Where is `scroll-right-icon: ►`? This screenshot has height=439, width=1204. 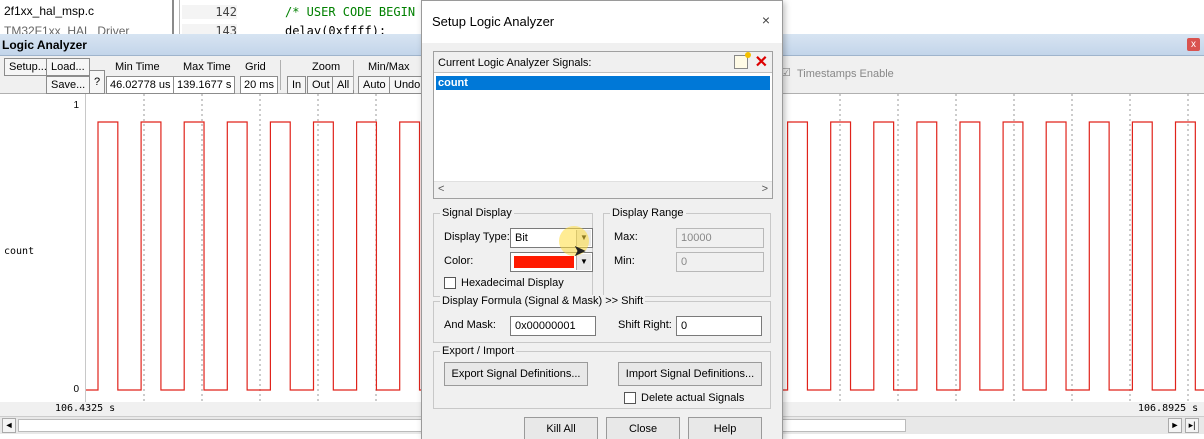
scroll-right-icon: ► is located at coordinates (1175, 425).